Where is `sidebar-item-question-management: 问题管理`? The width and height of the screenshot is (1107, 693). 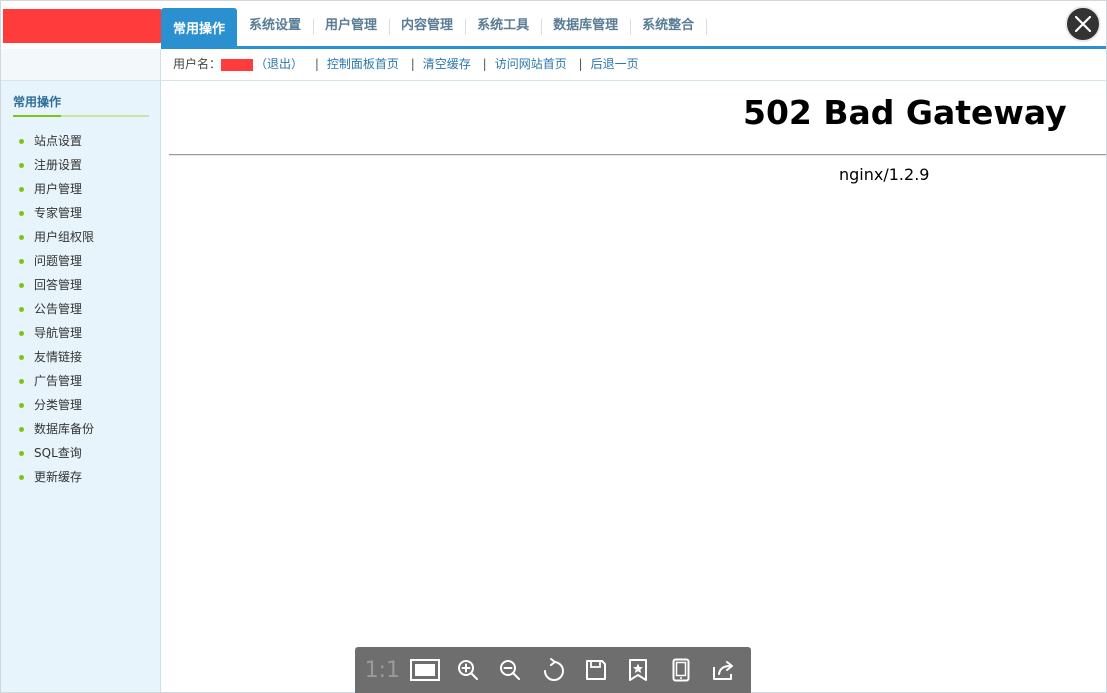 sidebar-item-question-management: 问题管理 is located at coordinates (80, 261).